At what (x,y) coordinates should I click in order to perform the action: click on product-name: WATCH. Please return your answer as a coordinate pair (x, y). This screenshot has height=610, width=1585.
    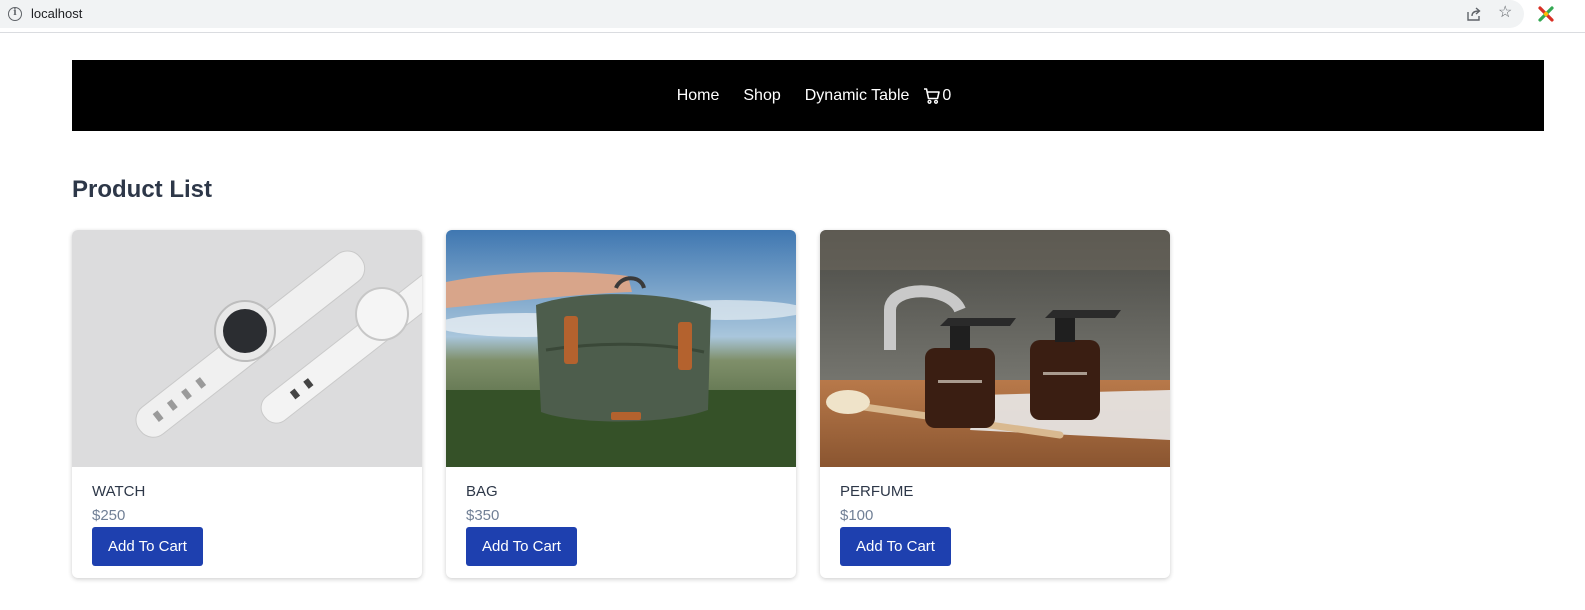
    Looking at the image, I should click on (119, 491).